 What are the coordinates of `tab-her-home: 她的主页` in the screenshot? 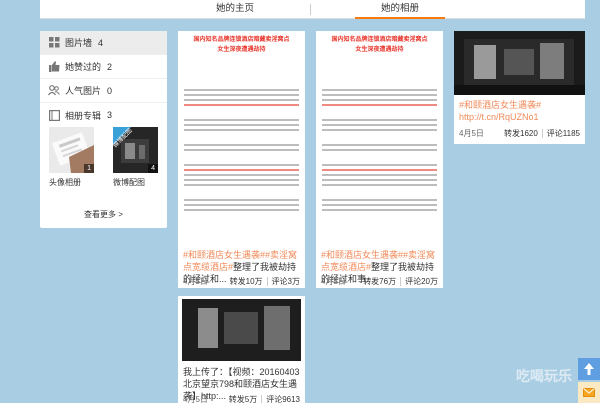 It's located at (235, 9).